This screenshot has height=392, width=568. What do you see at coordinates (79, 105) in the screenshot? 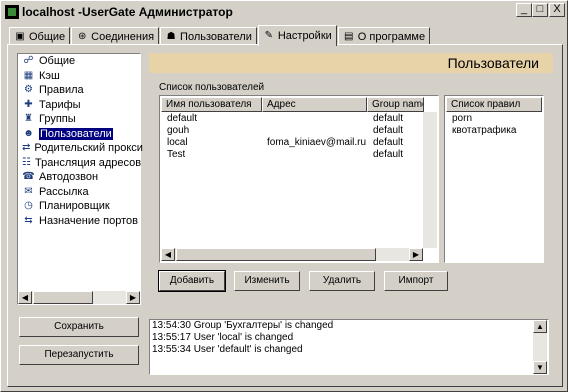
I see `tree-item-tariffs: ✚ Тарифы` at bounding box center [79, 105].